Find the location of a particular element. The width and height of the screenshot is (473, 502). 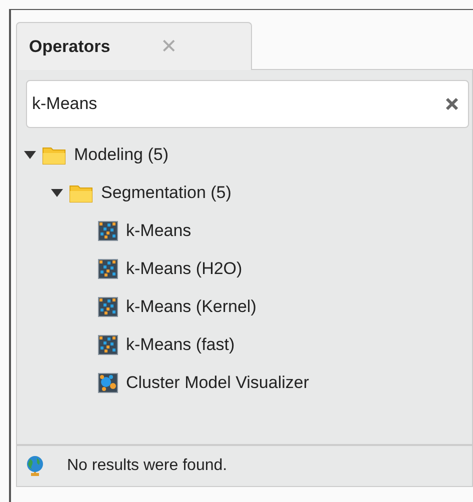

folder-label: Modeling (5) is located at coordinates (121, 155).